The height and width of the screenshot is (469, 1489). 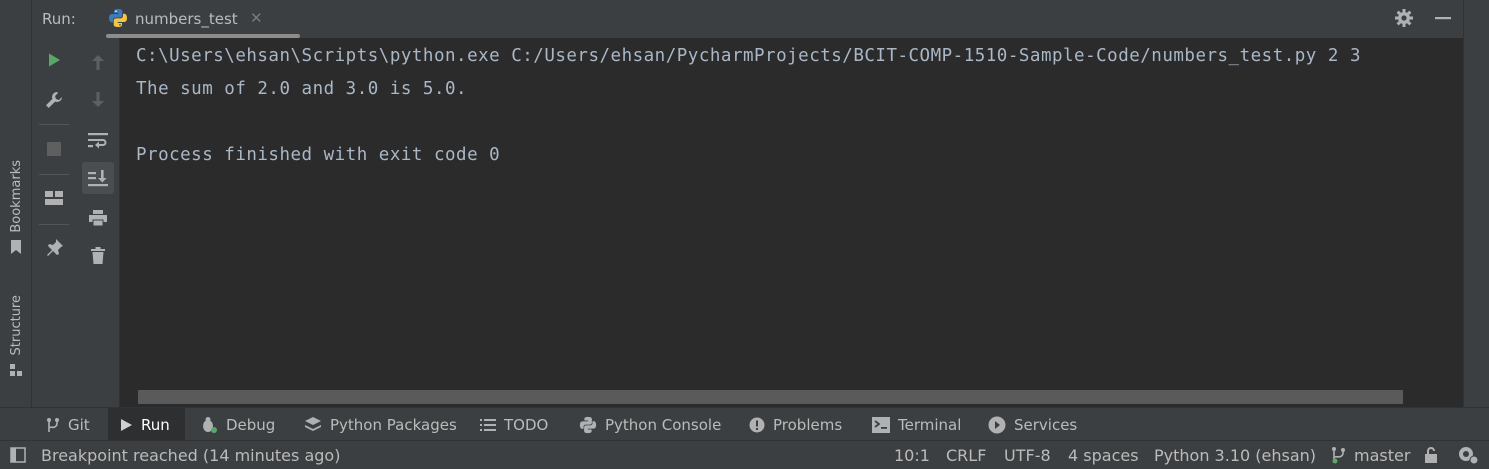 I want to click on structure-label: Structure, so click(x=16, y=325).